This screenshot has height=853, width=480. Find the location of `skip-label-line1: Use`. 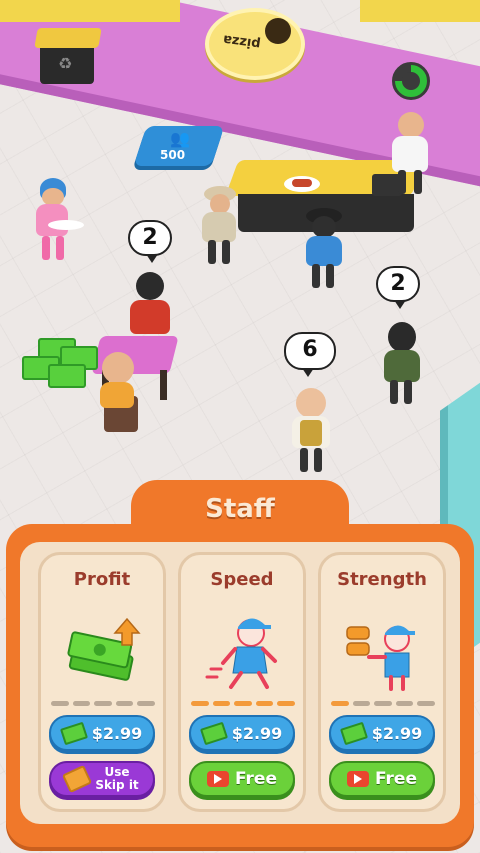

skip-label-line1: Use is located at coordinates (117, 772).